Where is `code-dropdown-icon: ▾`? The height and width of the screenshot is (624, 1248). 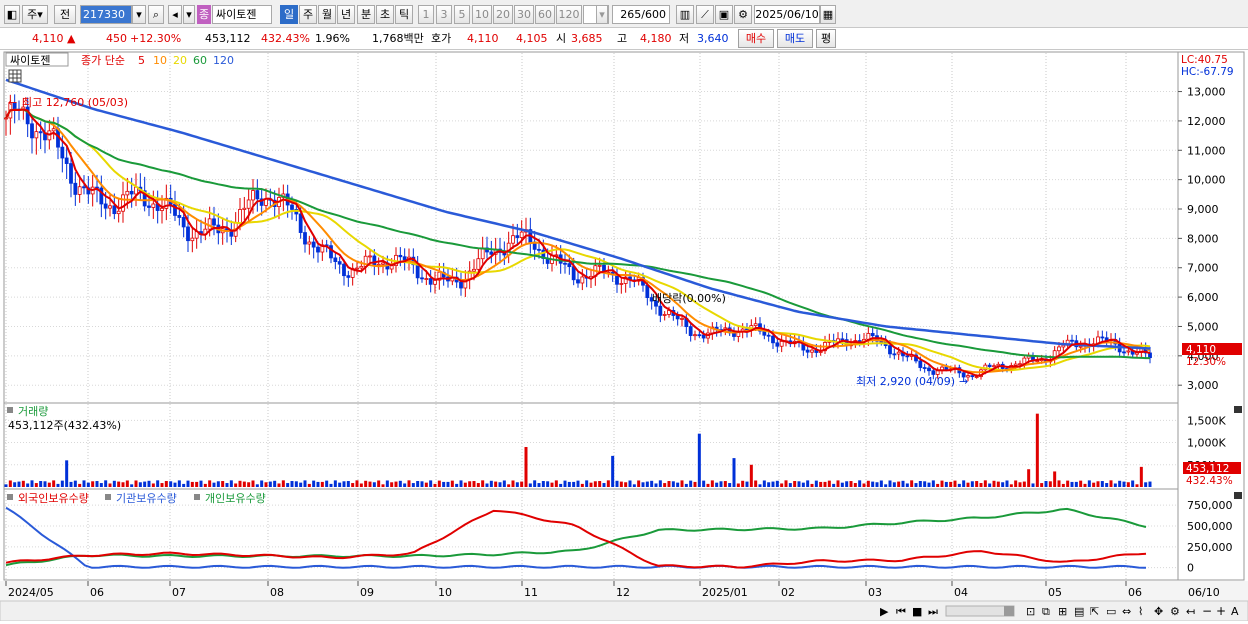
code-dropdown-icon: ▾ is located at coordinates (139, 14).